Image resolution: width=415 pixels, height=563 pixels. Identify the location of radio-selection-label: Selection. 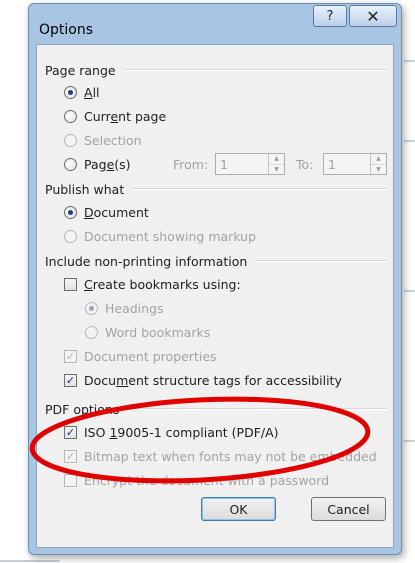
(113, 140).